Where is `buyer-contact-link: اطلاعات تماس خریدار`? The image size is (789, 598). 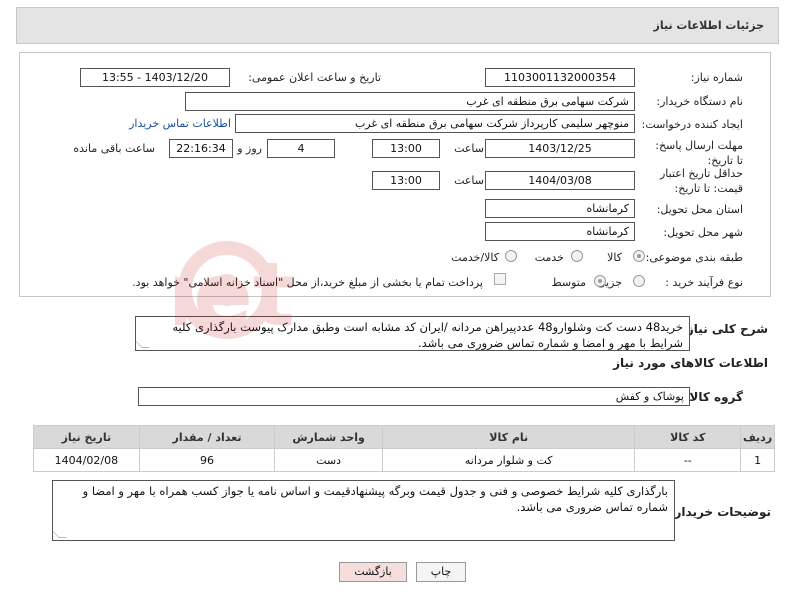 buyer-contact-link: اطلاعات تماس خریدار is located at coordinates (180, 123).